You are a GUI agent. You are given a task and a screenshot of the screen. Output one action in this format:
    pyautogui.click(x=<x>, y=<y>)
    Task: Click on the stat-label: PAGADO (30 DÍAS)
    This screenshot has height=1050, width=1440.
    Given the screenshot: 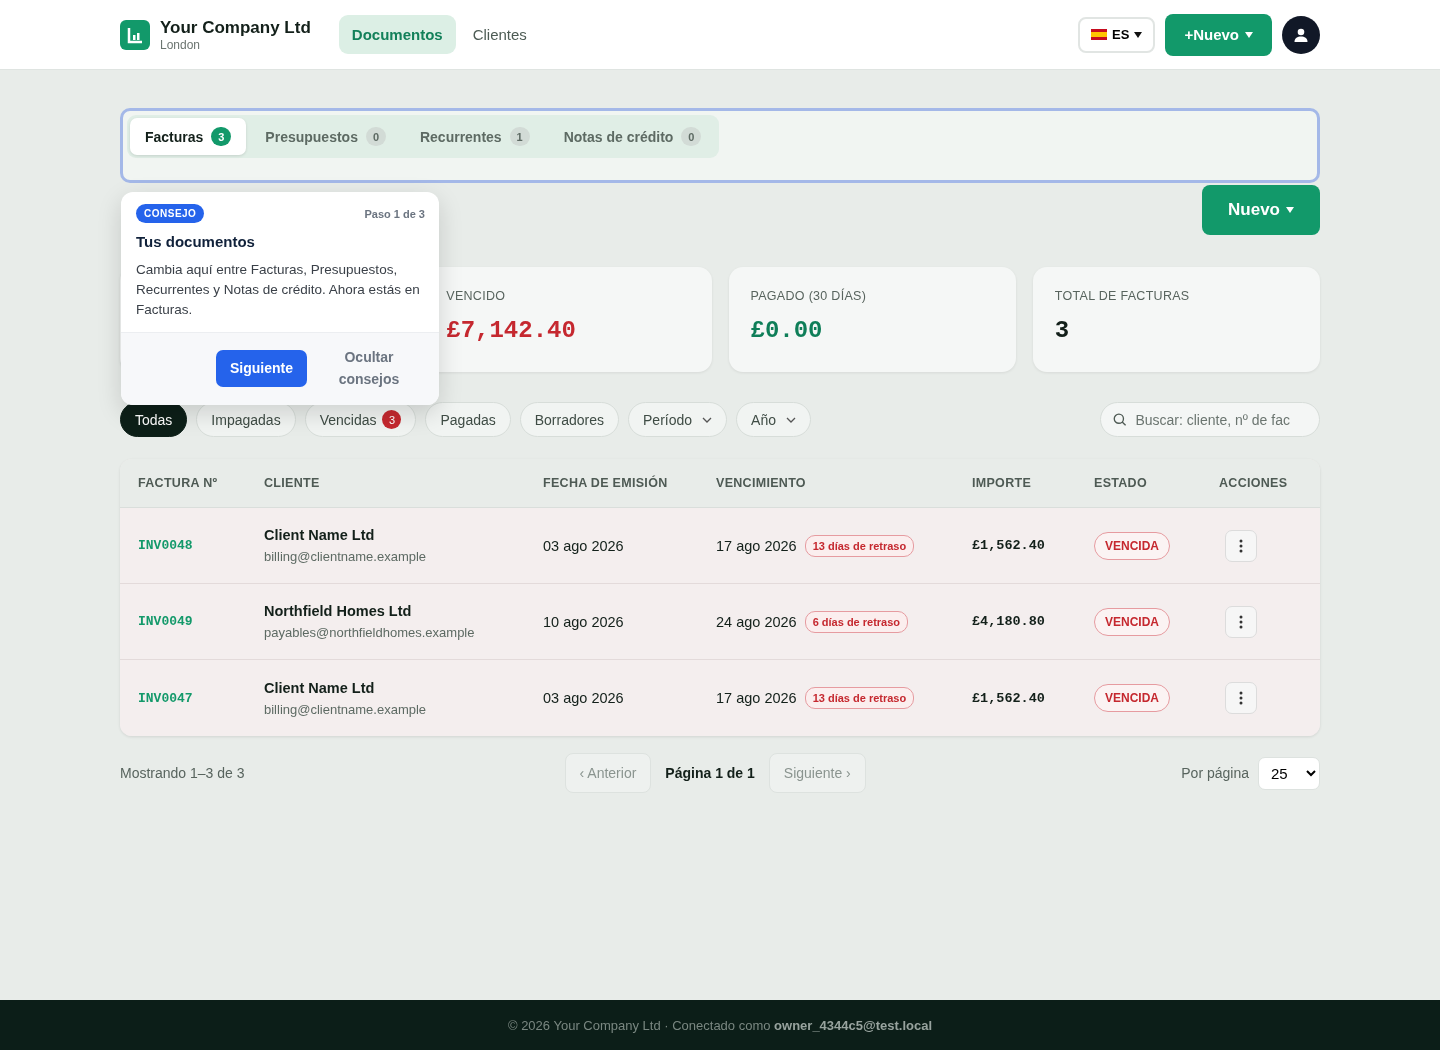 What is the action you would take?
    pyautogui.click(x=809, y=296)
    